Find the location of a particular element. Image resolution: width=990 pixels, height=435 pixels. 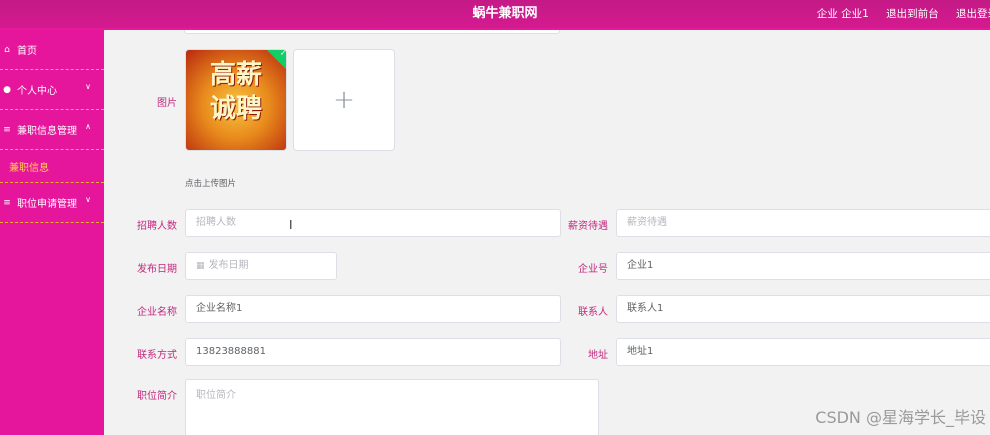

sidebar-item-application-manage: ≡ 职位申请管理 ∨ is located at coordinates (52, 203).